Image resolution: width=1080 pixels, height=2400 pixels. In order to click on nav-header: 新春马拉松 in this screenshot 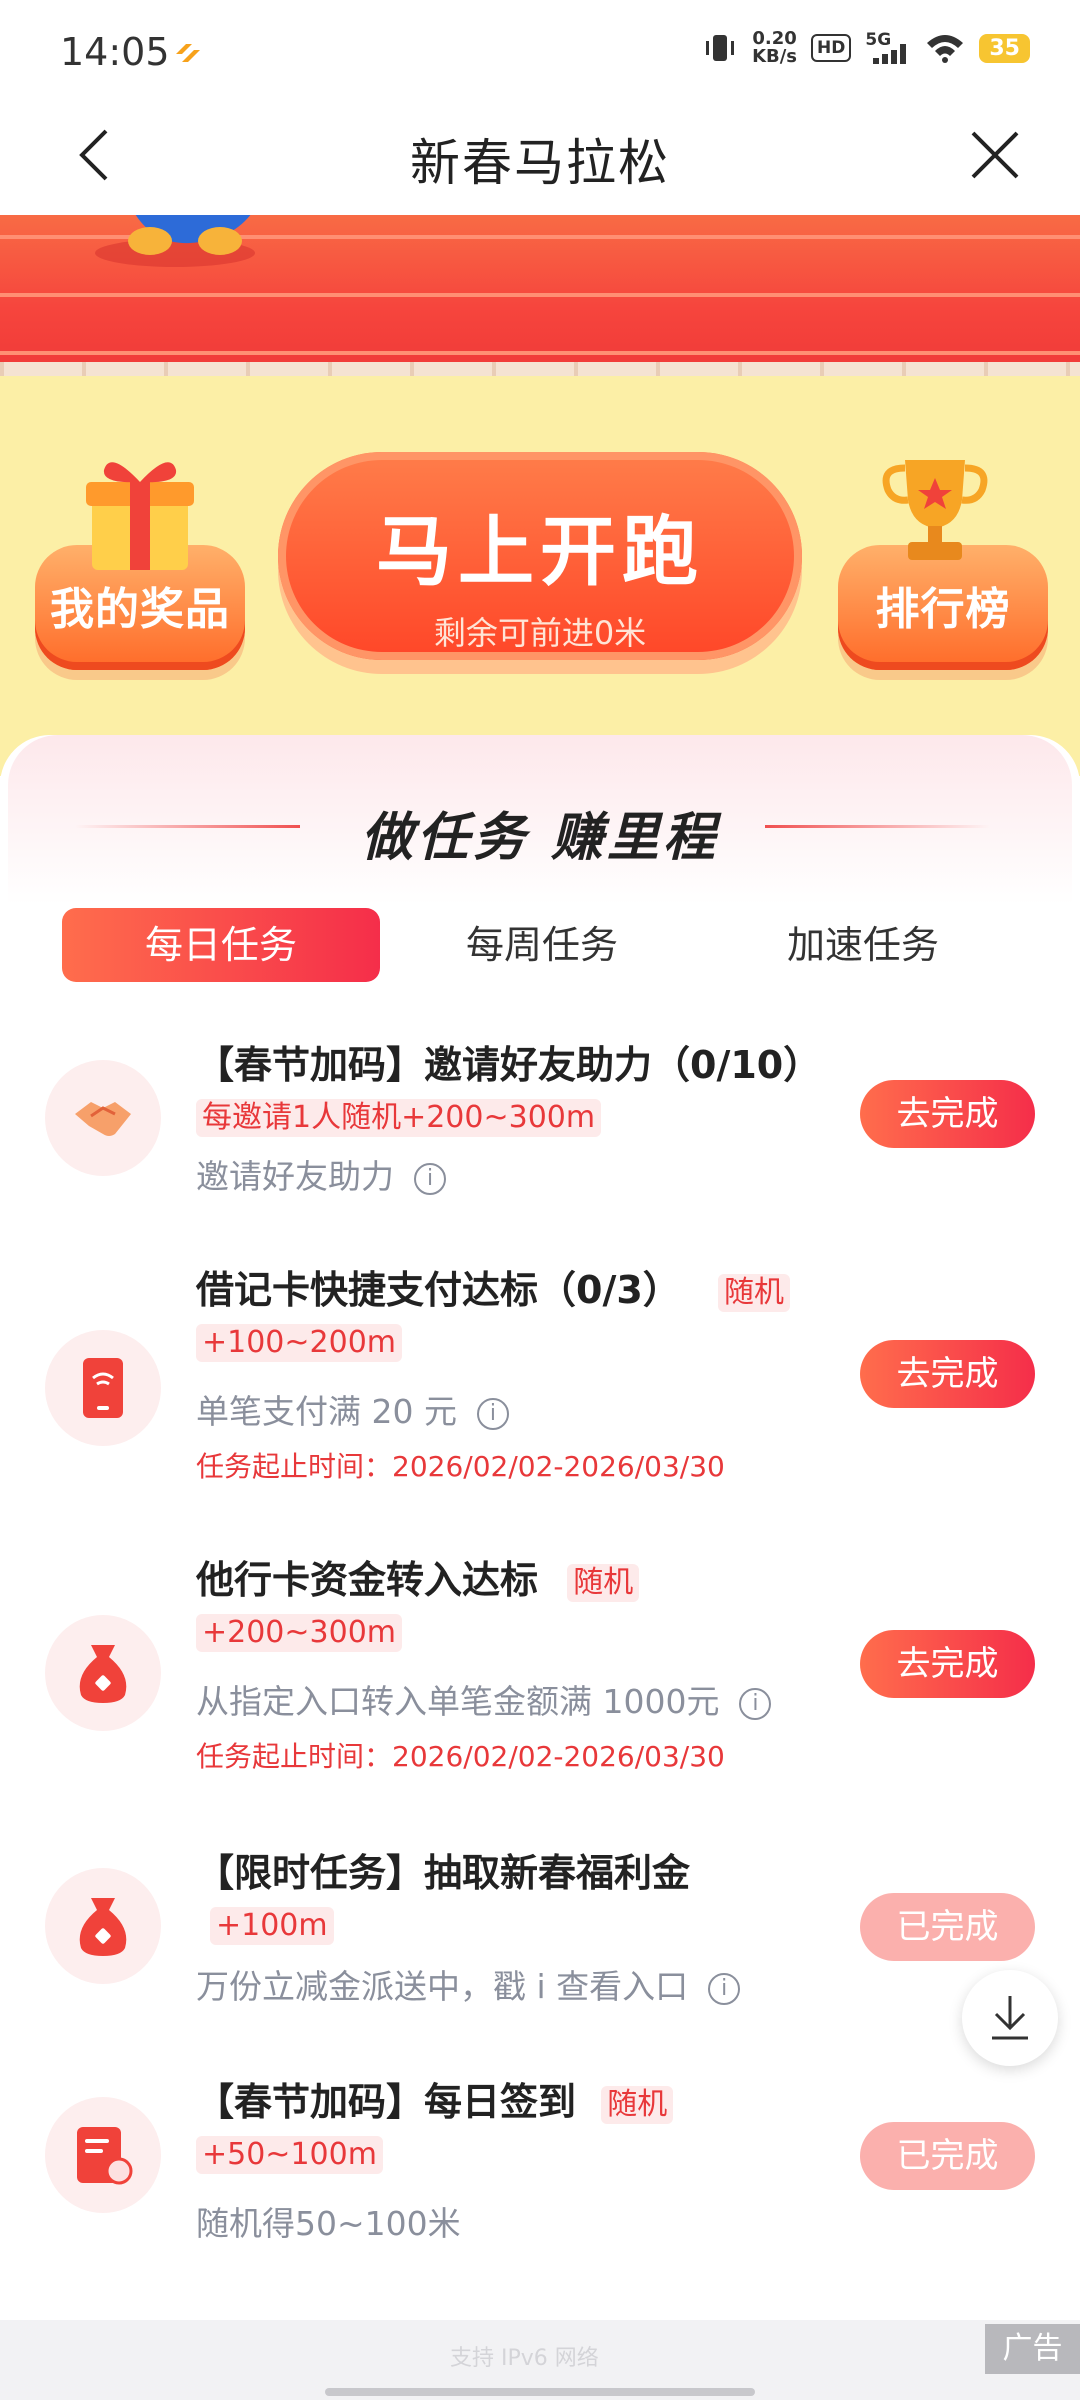, I will do `click(540, 160)`.